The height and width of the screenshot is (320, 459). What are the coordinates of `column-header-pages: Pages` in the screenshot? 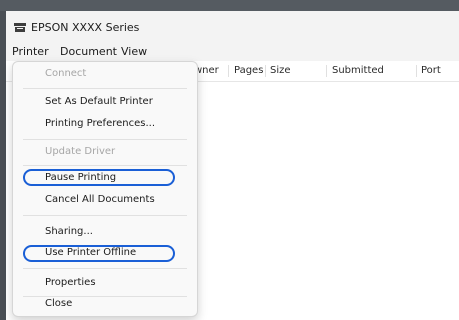 It's located at (248, 70).